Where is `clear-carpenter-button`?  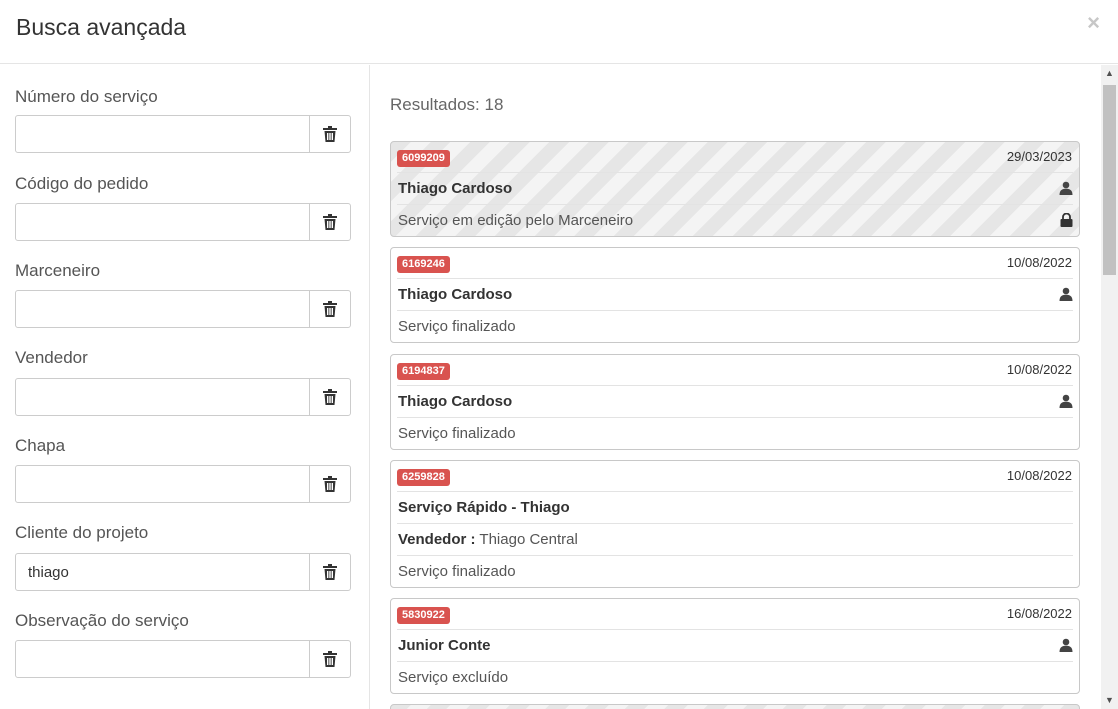
clear-carpenter-button is located at coordinates (330, 309).